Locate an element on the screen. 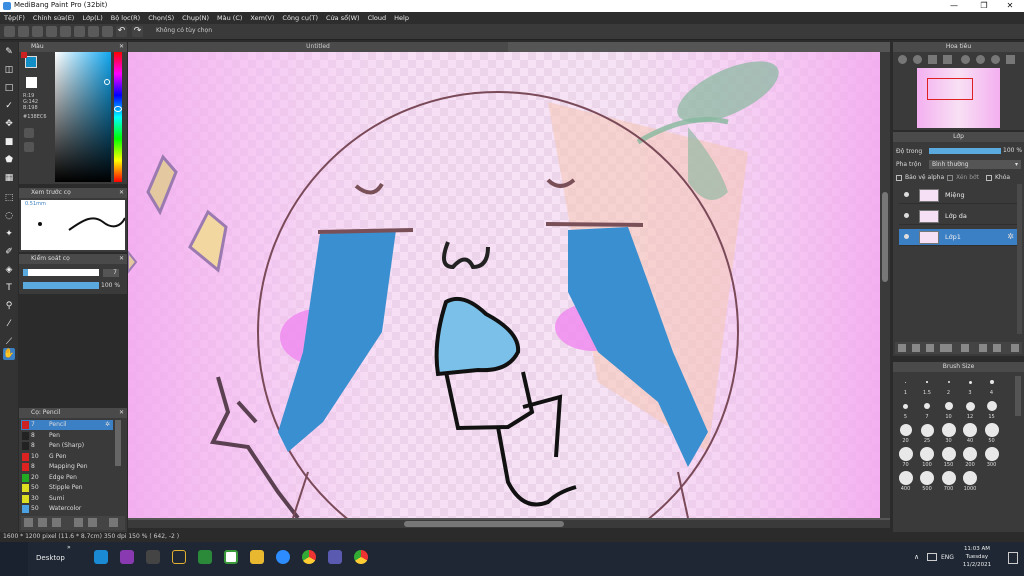 The height and width of the screenshot is (576, 1024). brush-size-option: 700 is located at coordinates (948, 481).